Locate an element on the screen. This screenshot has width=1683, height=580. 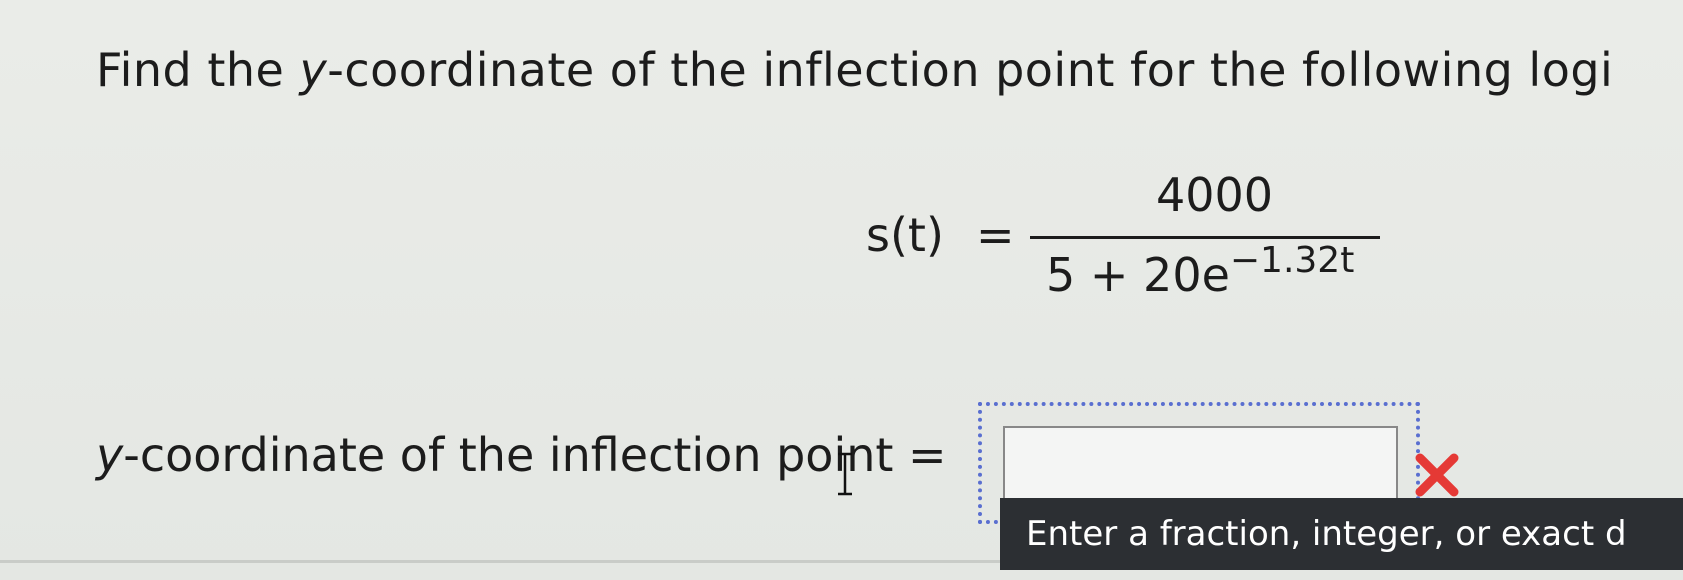
equation-lhs: s(t) is located at coordinates (905, 235).